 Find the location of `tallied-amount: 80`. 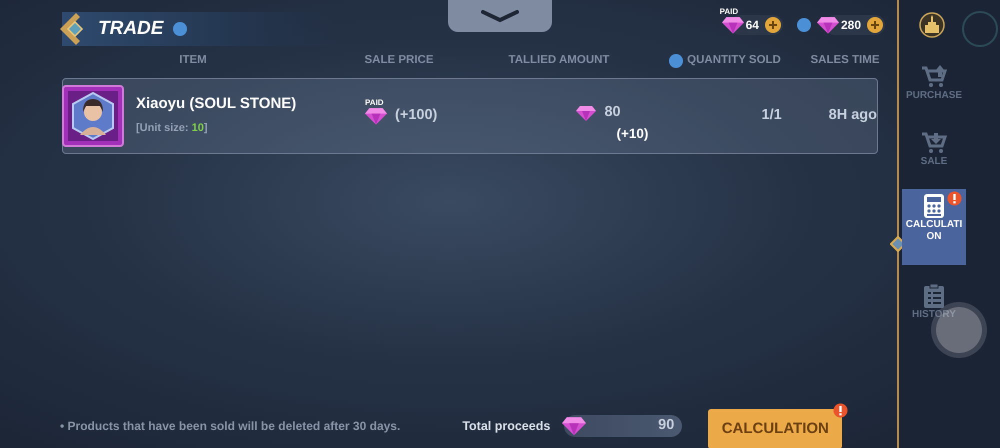

tallied-amount: 80 is located at coordinates (612, 112).